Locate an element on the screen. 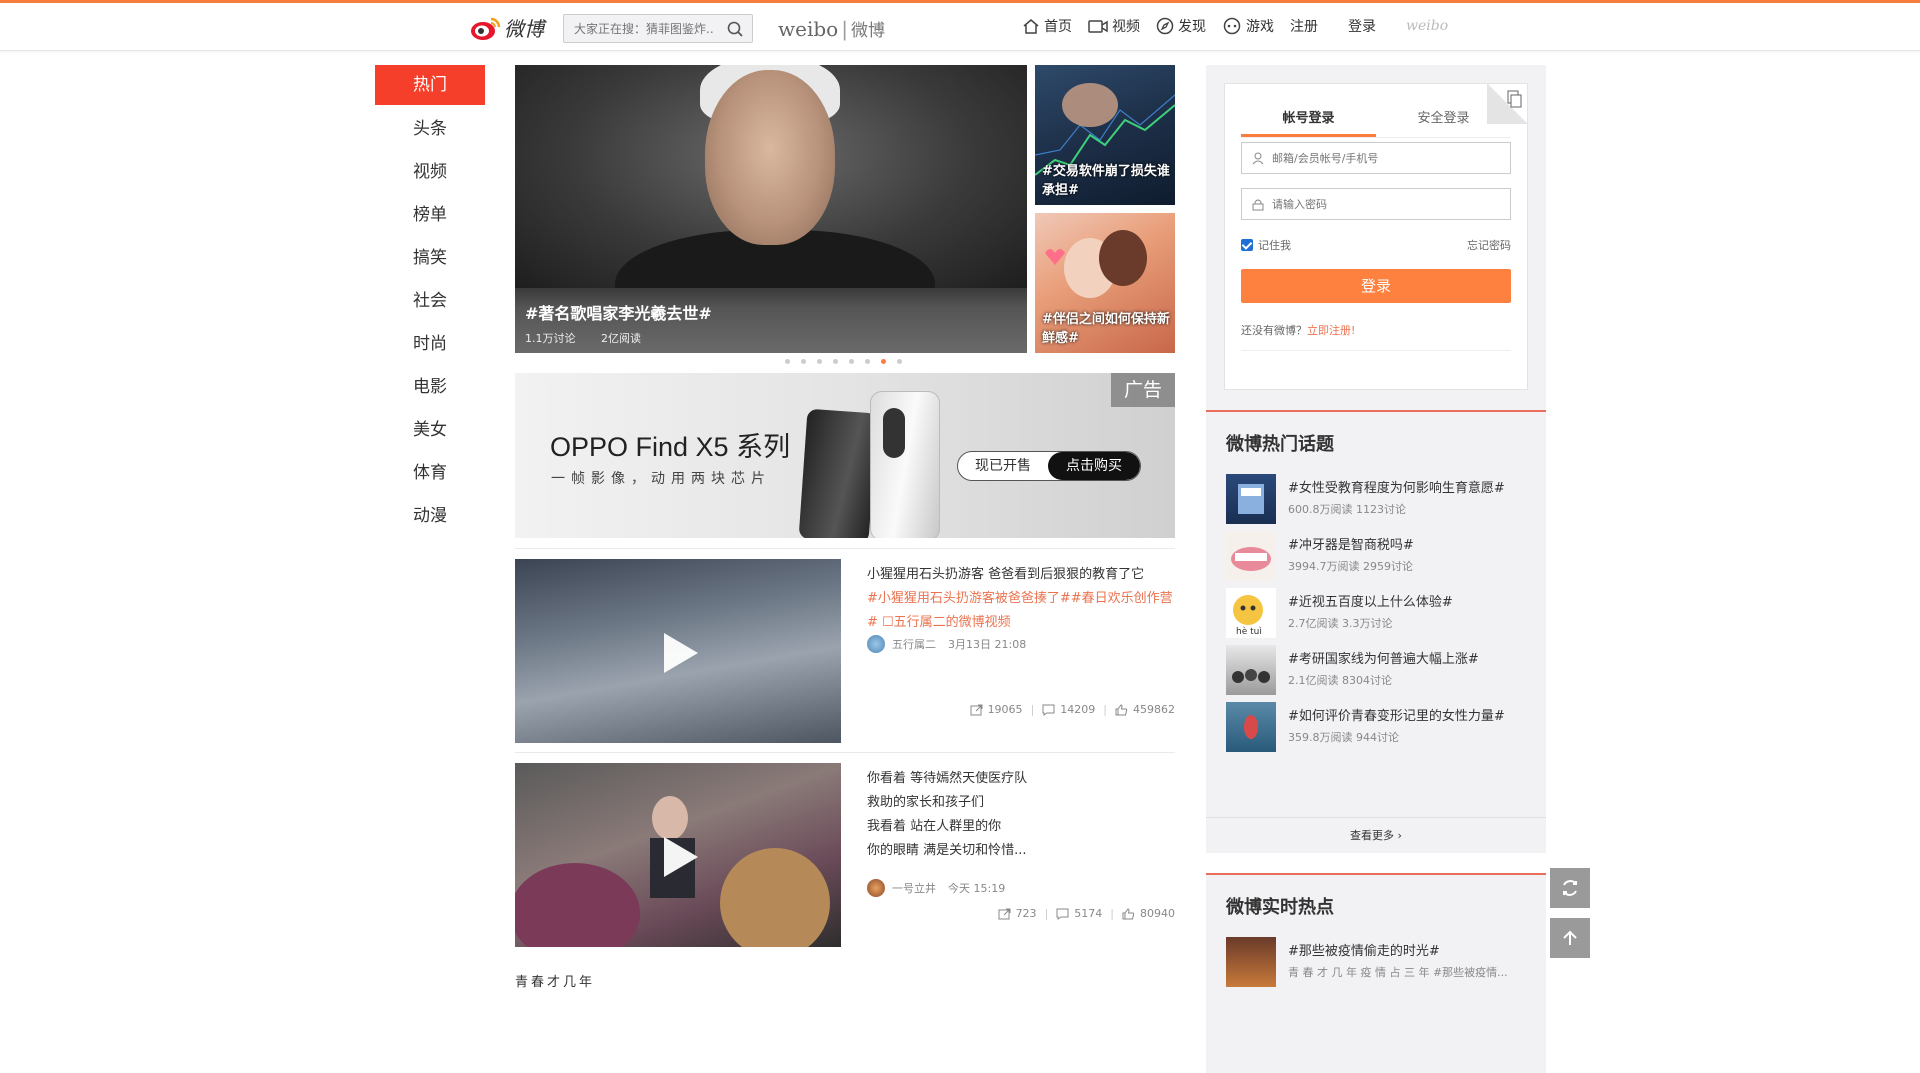 This screenshot has height=1073, width=1920. category-movies: 电影 is located at coordinates (430, 387).